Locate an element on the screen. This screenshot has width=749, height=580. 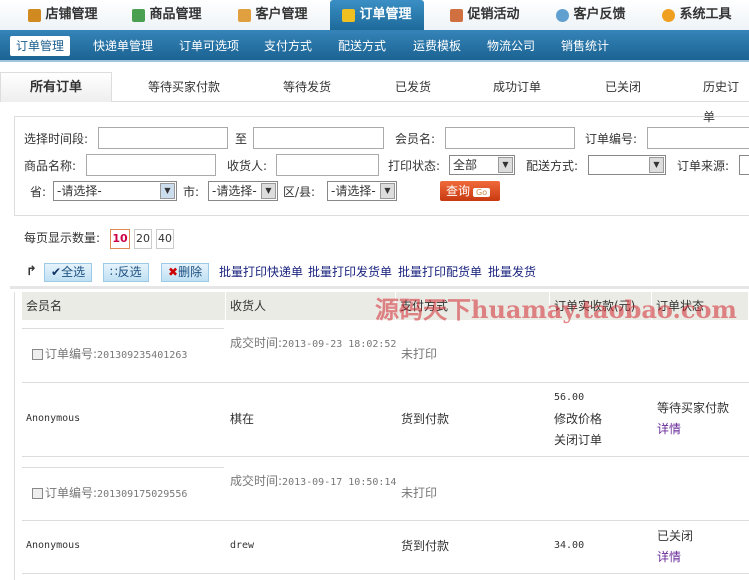
order-time: 成交时间:2013-09-17 10:50:14 is located at coordinates (314, 483).